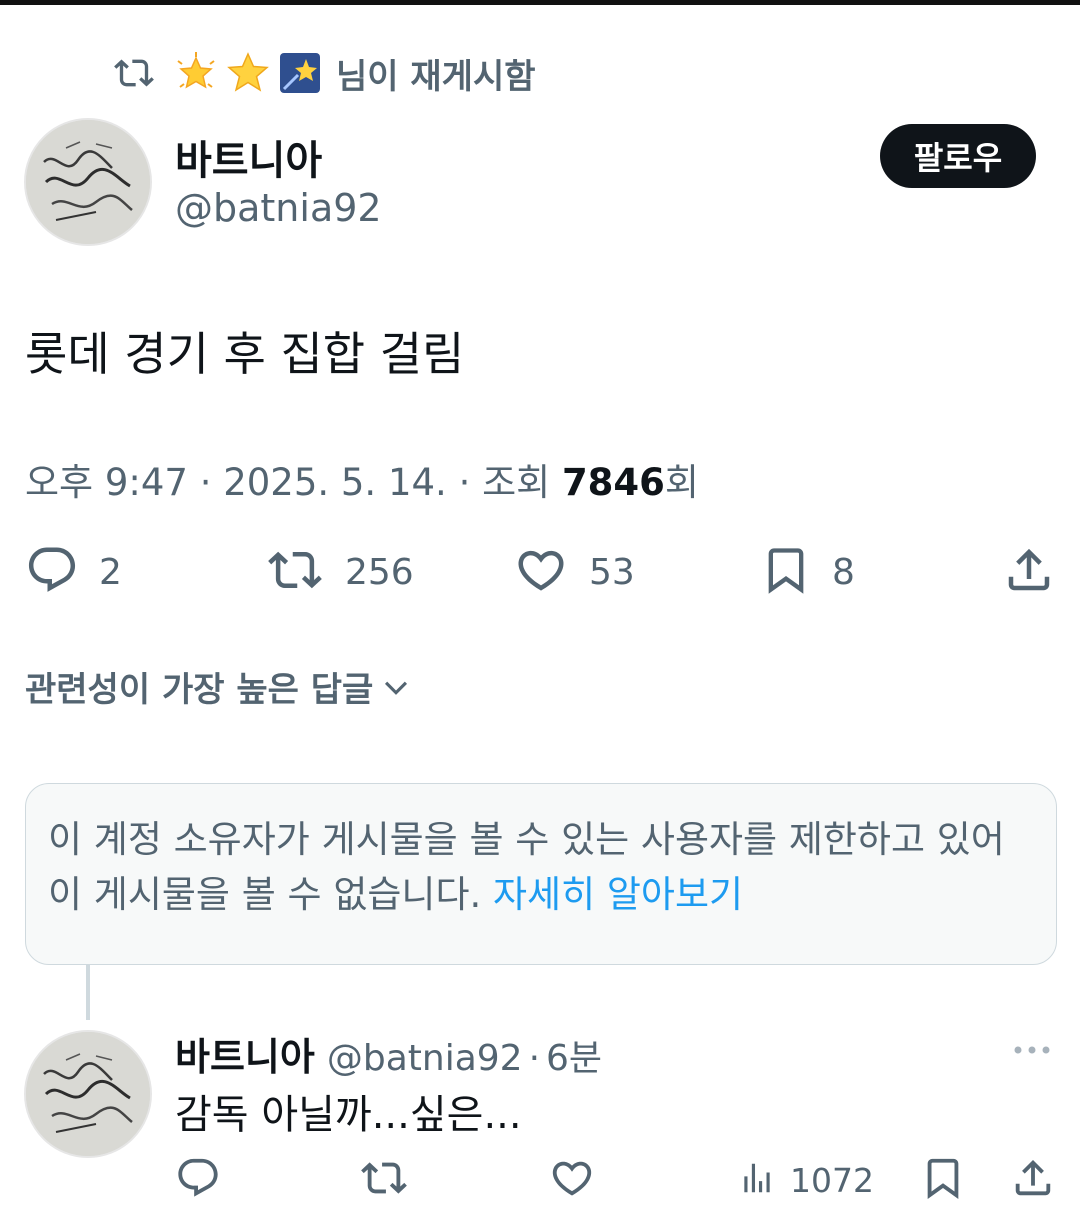 The width and height of the screenshot is (1080, 1230). Describe the element at coordinates (248, 157) in the screenshot. I see `author-name: 바트니아` at that location.